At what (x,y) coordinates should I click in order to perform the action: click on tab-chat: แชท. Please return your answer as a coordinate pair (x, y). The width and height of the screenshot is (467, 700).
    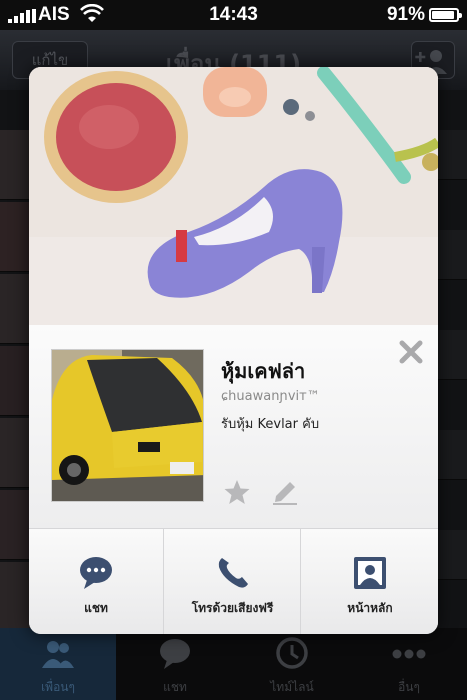
    Looking at the image, I should click on (175, 664).